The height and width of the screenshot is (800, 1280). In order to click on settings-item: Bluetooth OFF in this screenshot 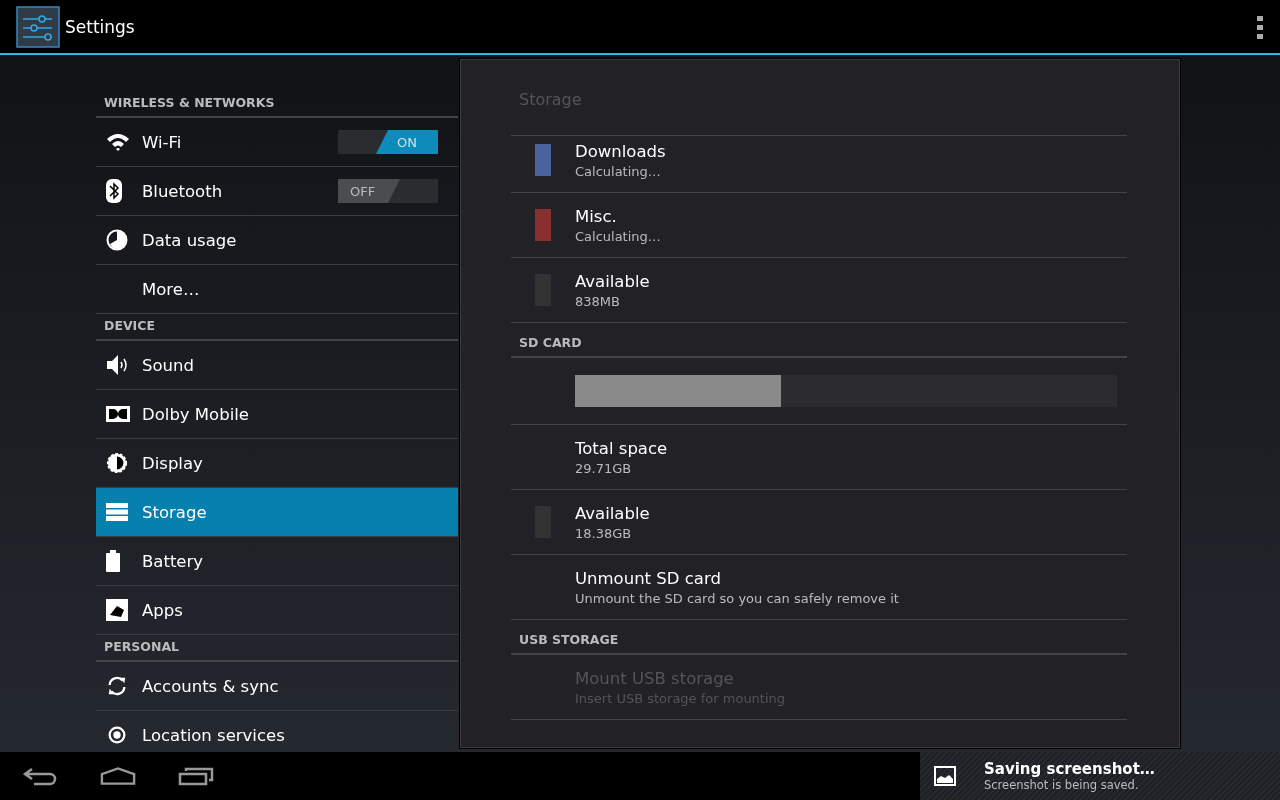, I will do `click(277, 191)`.